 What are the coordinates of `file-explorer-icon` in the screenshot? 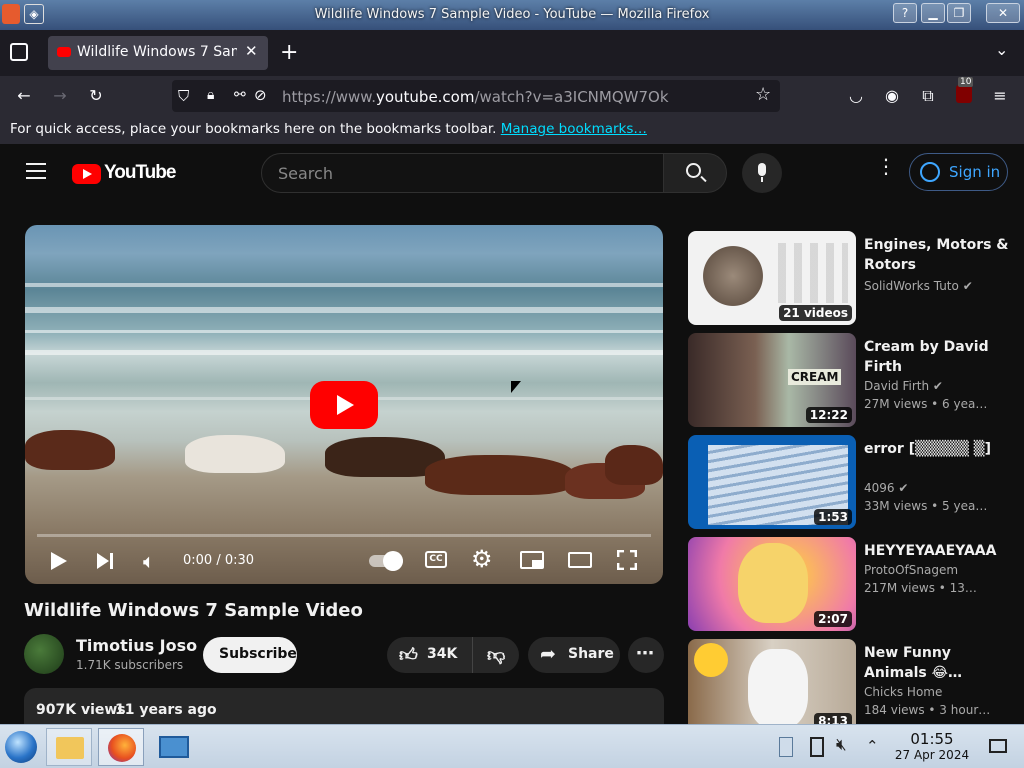 It's located at (69, 747).